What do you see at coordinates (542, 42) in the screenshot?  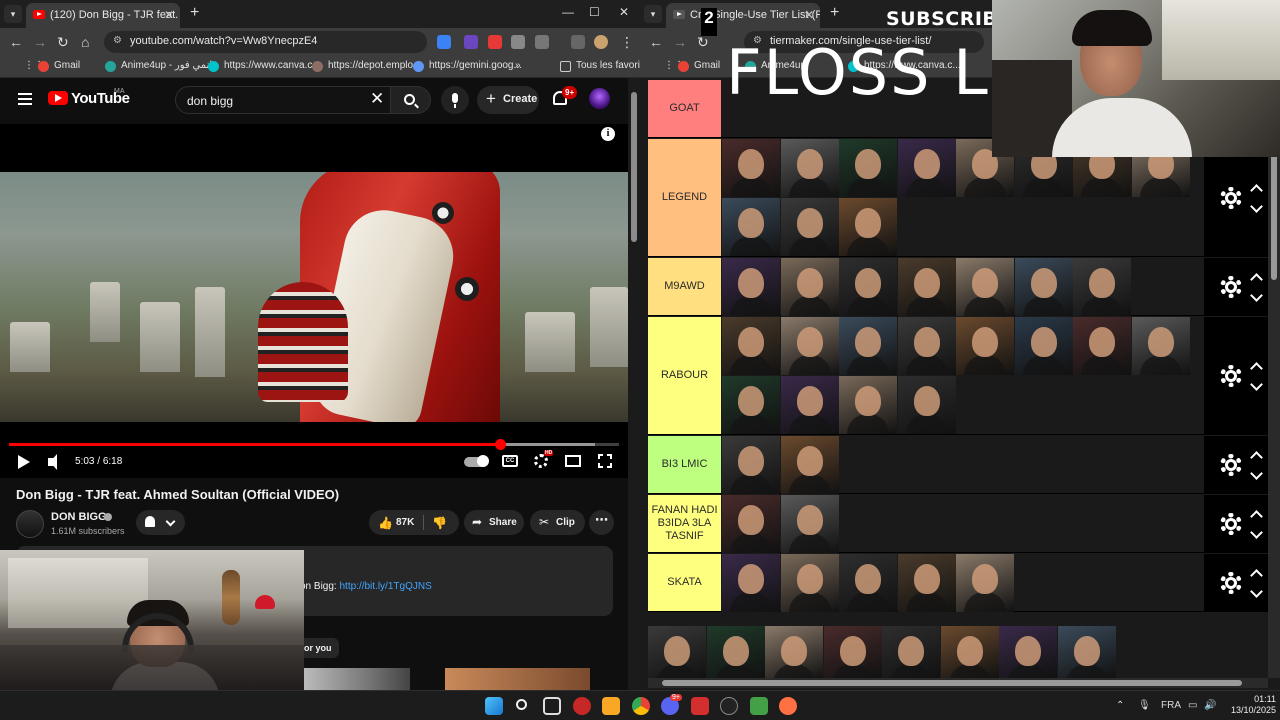 I see `extensions-puzzle-icon` at bounding box center [542, 42].